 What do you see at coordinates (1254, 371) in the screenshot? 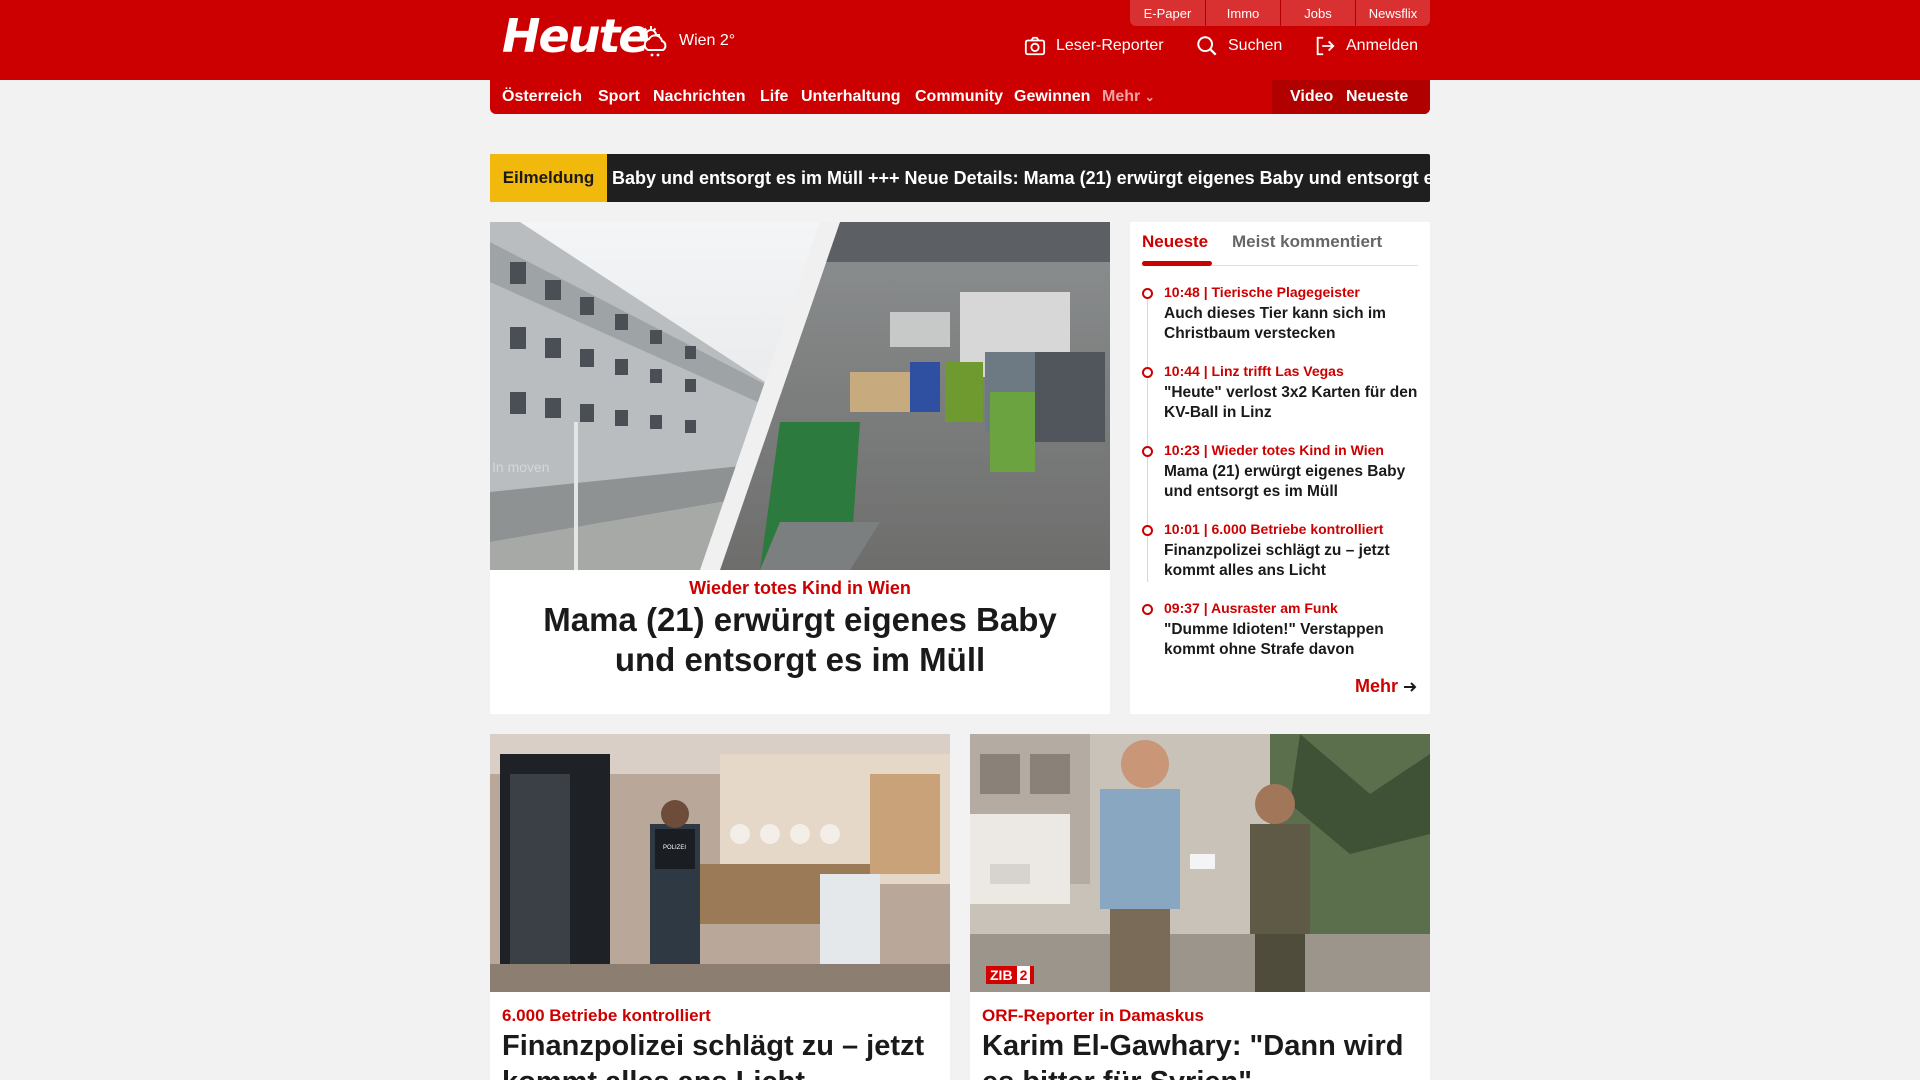
I see `news-meta: 10:44 | Linz trifft Las Vegas` at bounding box center [1254, 371].